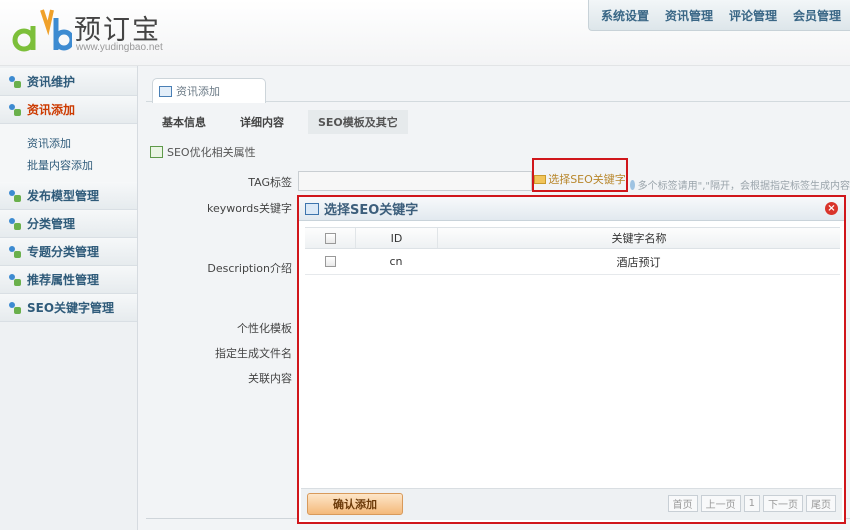 This screenshot has width=850, height=530. What do you see at coordinates (249, 268) in the screenshot?
I see `description-label: Description介绍` at bounding box center [249, 268].